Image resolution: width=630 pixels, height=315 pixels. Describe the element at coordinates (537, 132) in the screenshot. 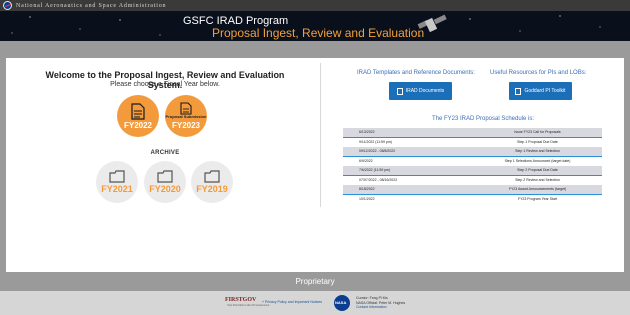

I see `schedule-event: Issue FY23 Call for Proposals` at that location.